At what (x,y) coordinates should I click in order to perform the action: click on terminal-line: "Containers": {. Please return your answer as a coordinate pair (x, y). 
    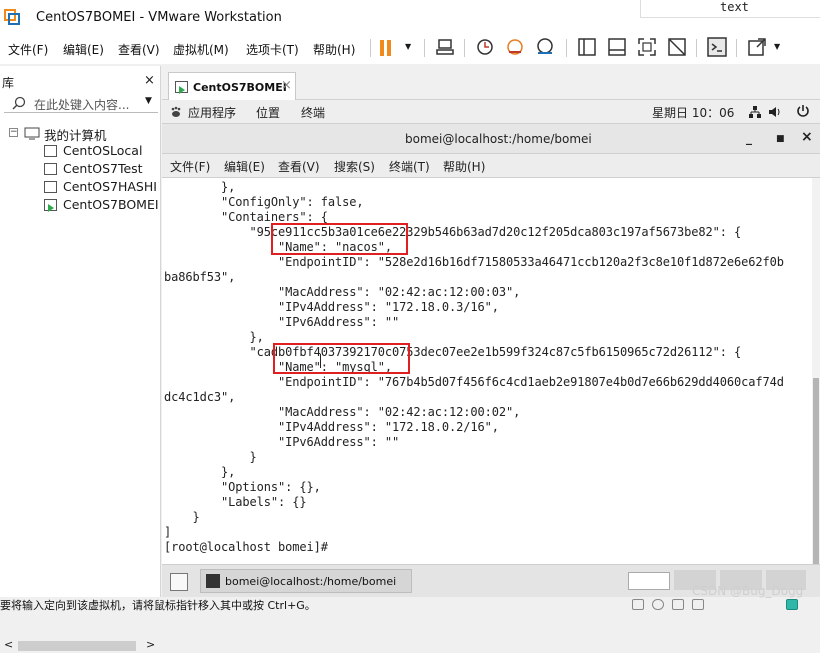
    Looking at the image, I should click on (246, 217).